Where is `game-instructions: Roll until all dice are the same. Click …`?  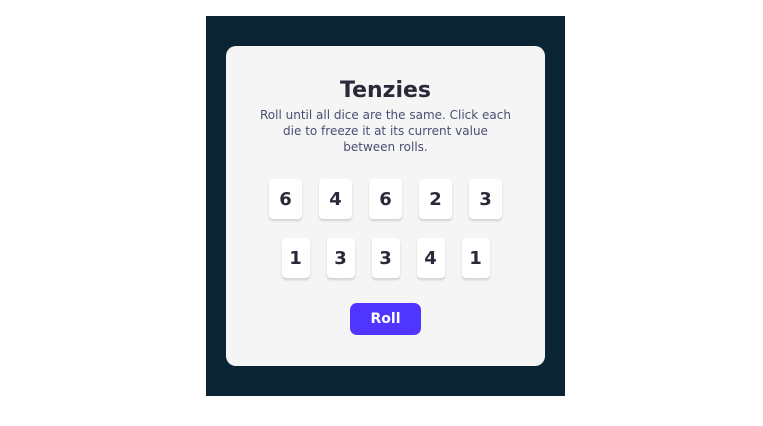 game-instructions: Roll until all dice are the same. Click … is located at coordinates (385, 131).